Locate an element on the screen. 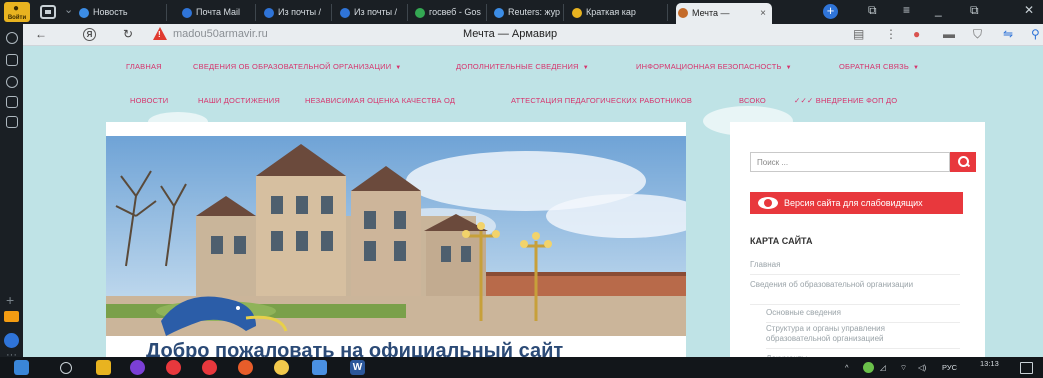 The width and height of the screenshot is (1043, 378). yandex-account-label: Войти is located at coordinates (17, 18).